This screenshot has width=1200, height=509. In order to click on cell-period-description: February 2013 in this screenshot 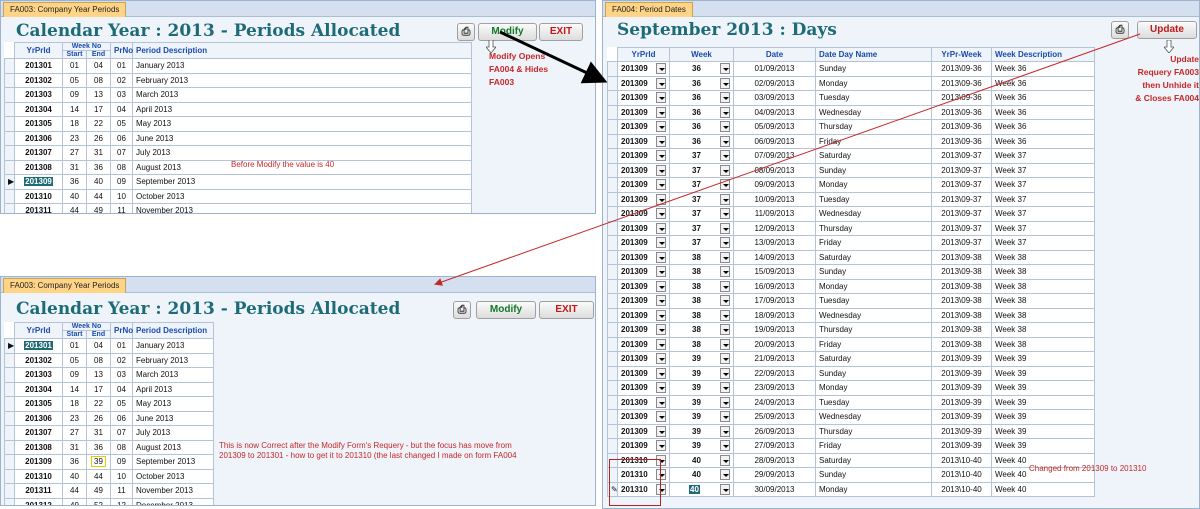, I will do `click(173, 360)`.